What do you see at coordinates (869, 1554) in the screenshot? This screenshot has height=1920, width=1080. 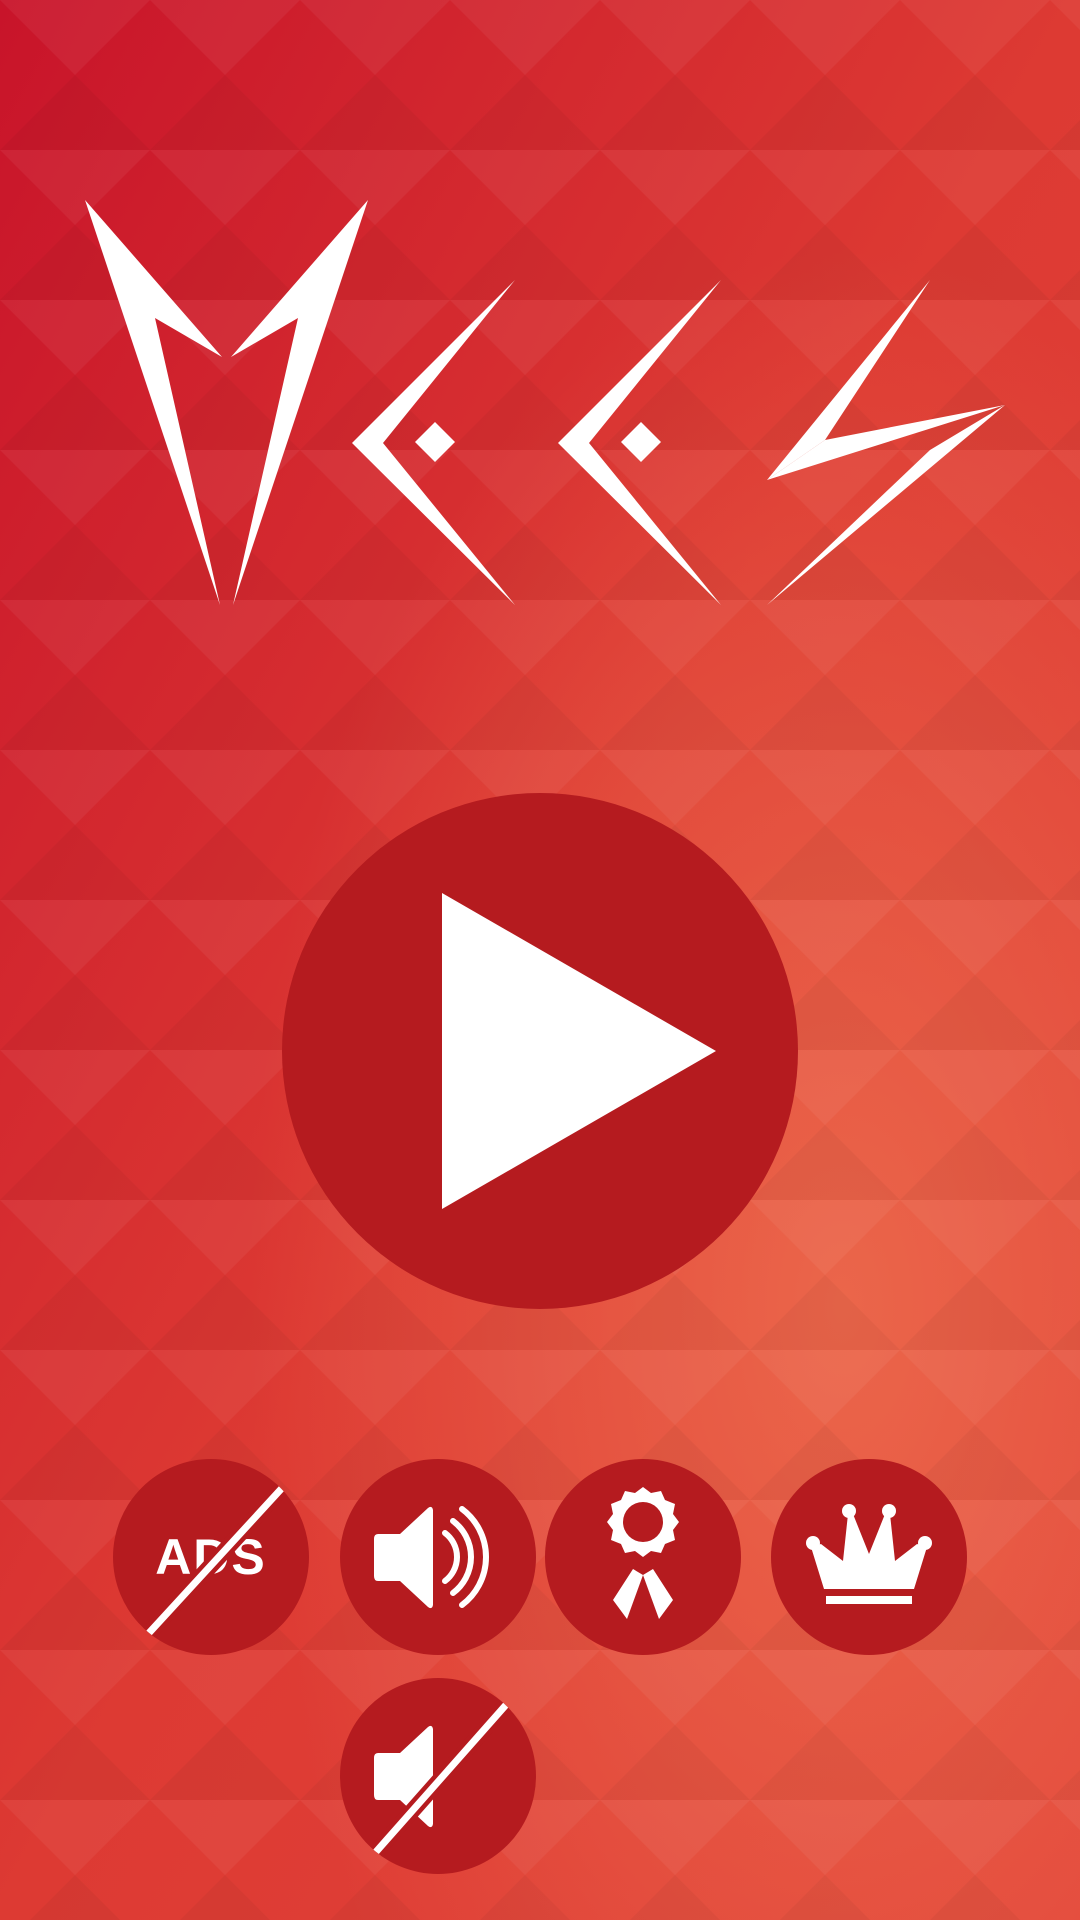 I see `crown-icon` at bounding box center [869, 1554].